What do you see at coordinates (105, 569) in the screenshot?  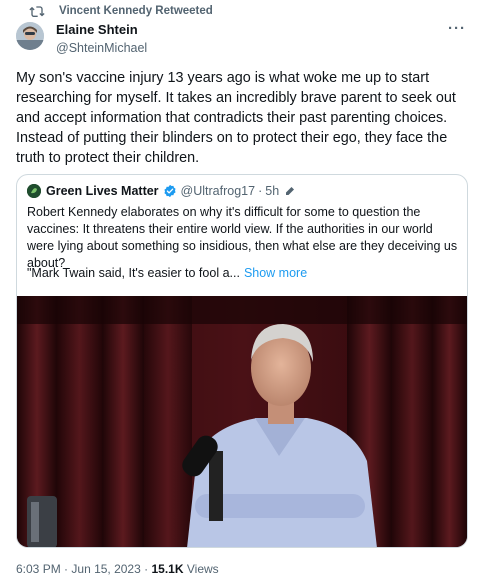 I see `tweet-date: Jun 15, 2023` at bounding box center [105, 569].